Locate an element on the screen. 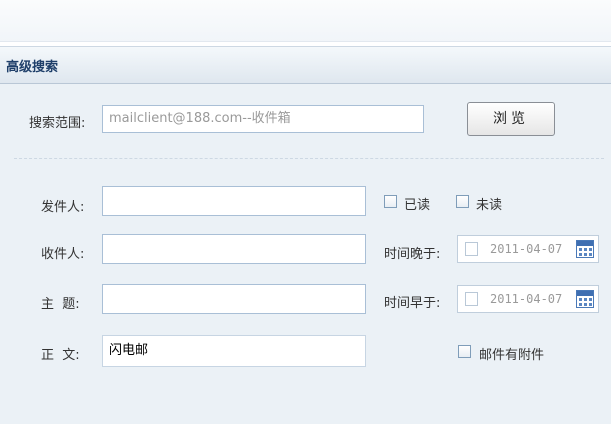 Image resolution: width=611 pixels, height=424 pixels. later-than-date-value: 2011-04-07 is located at coordinates (526, 249).